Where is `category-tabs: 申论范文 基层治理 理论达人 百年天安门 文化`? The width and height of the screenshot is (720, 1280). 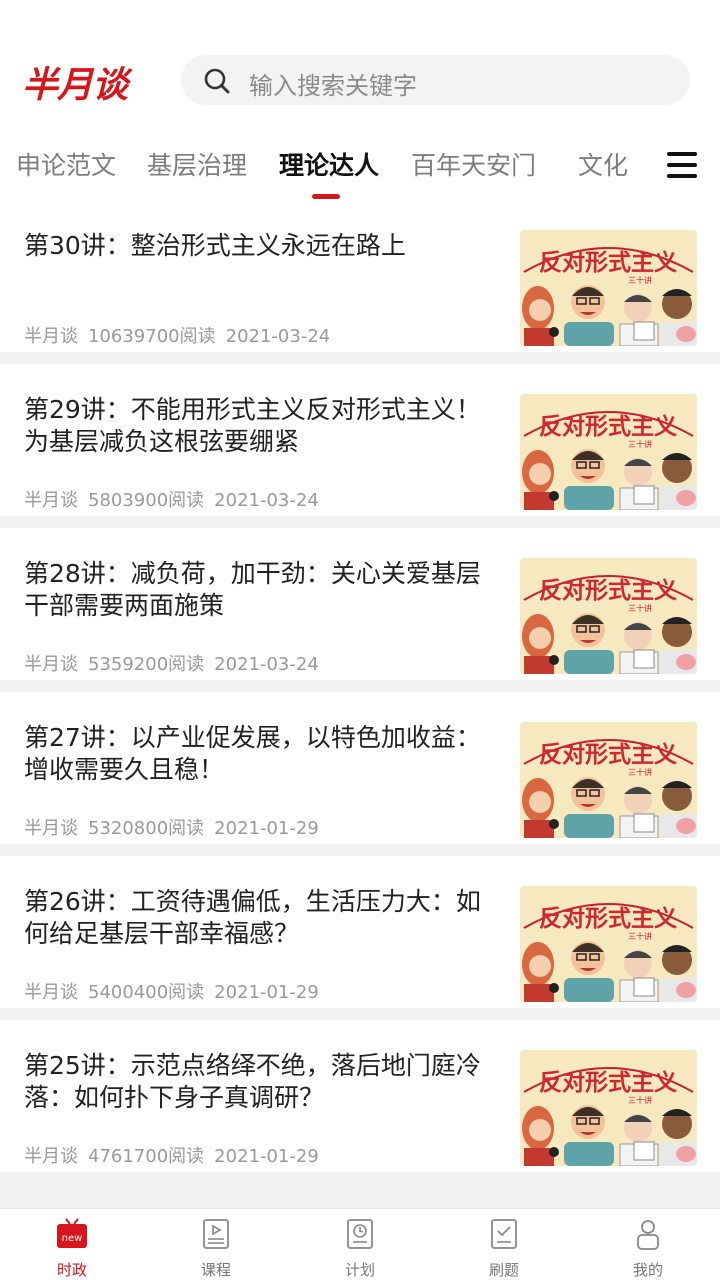
category-tabs: 申论范文 基层治理 理论达人 百年天安门 文化 is located at coordinates (360, 170).